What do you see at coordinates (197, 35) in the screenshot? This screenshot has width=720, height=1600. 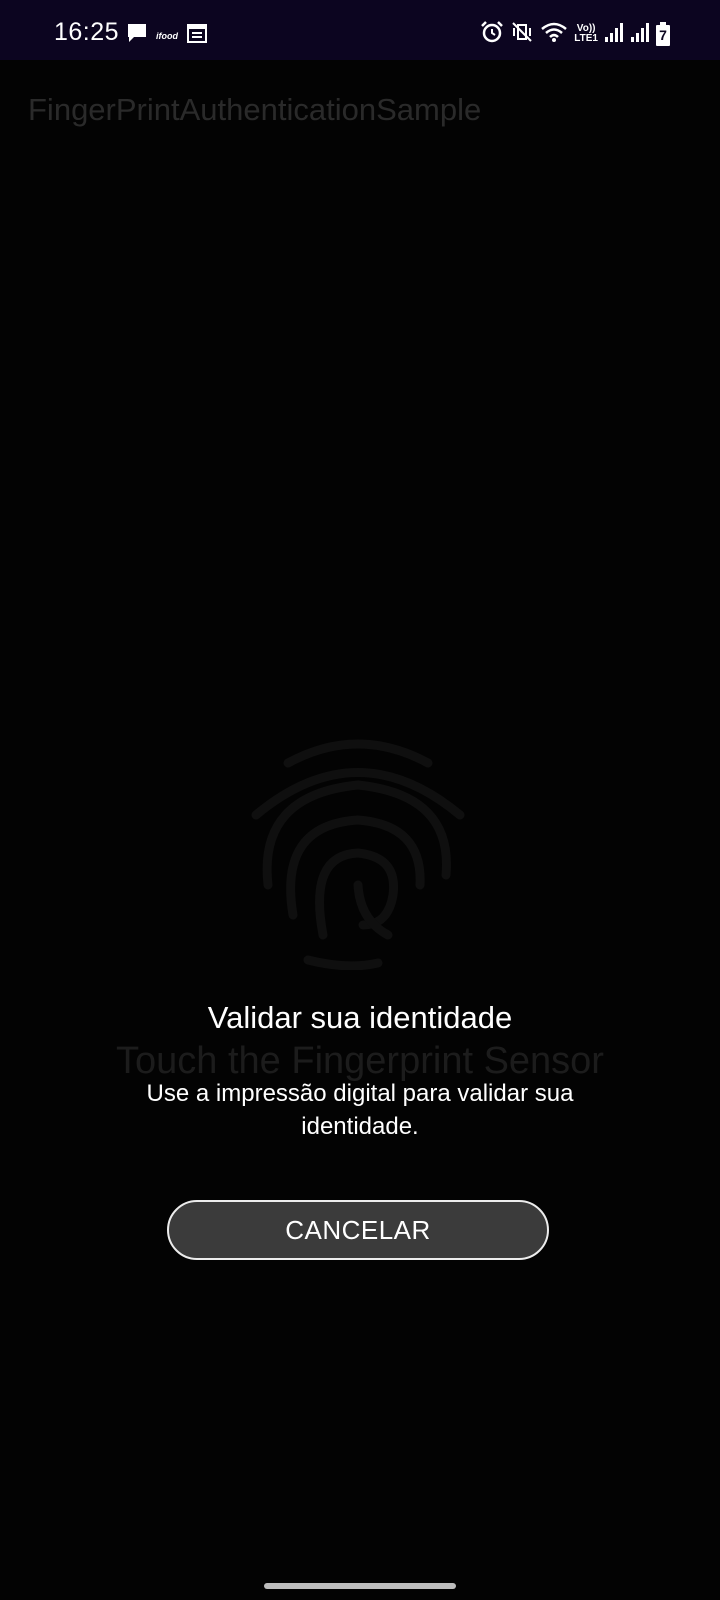 I see `calendar-icon` at bounding box center [197, 35].